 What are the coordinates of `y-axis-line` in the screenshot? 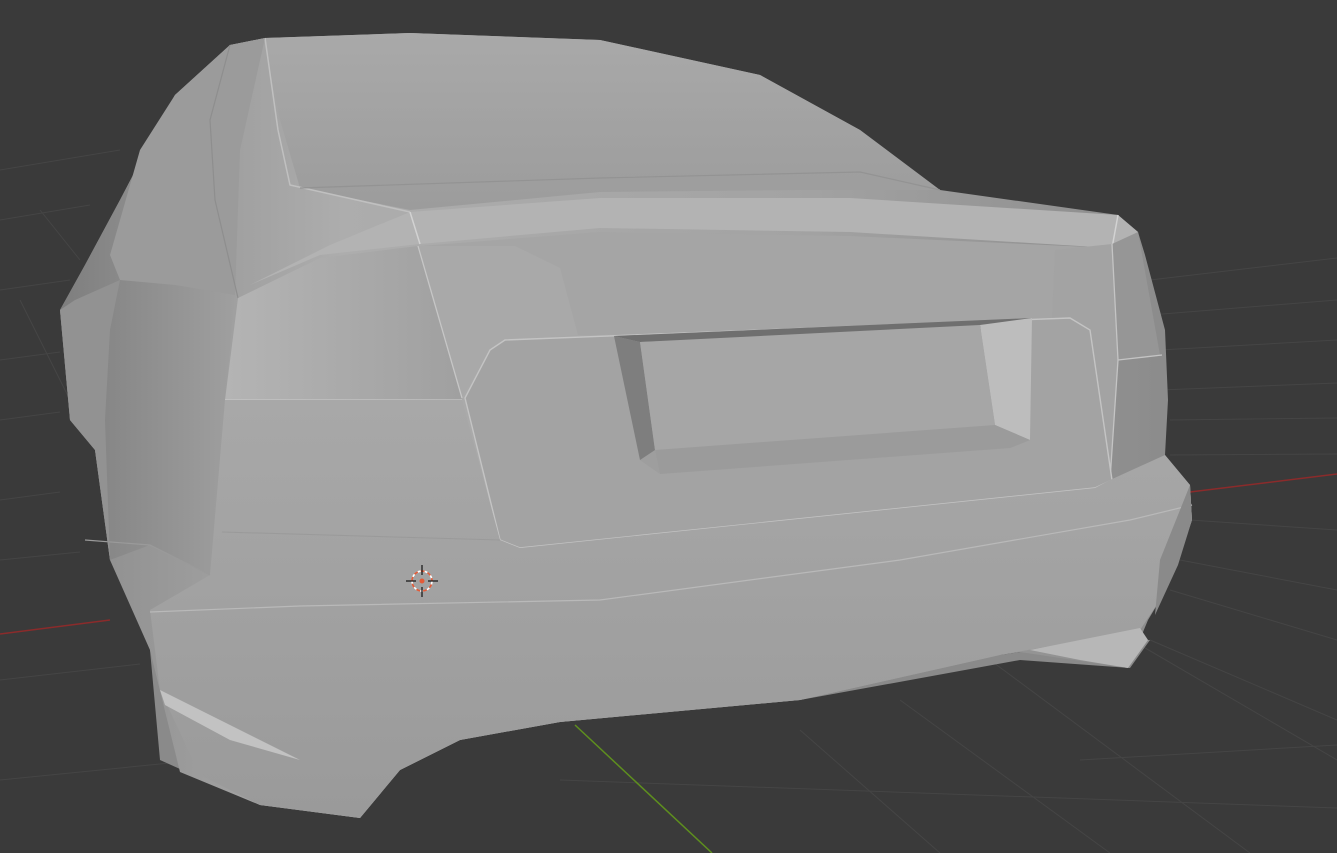 It's located at (643, 788).